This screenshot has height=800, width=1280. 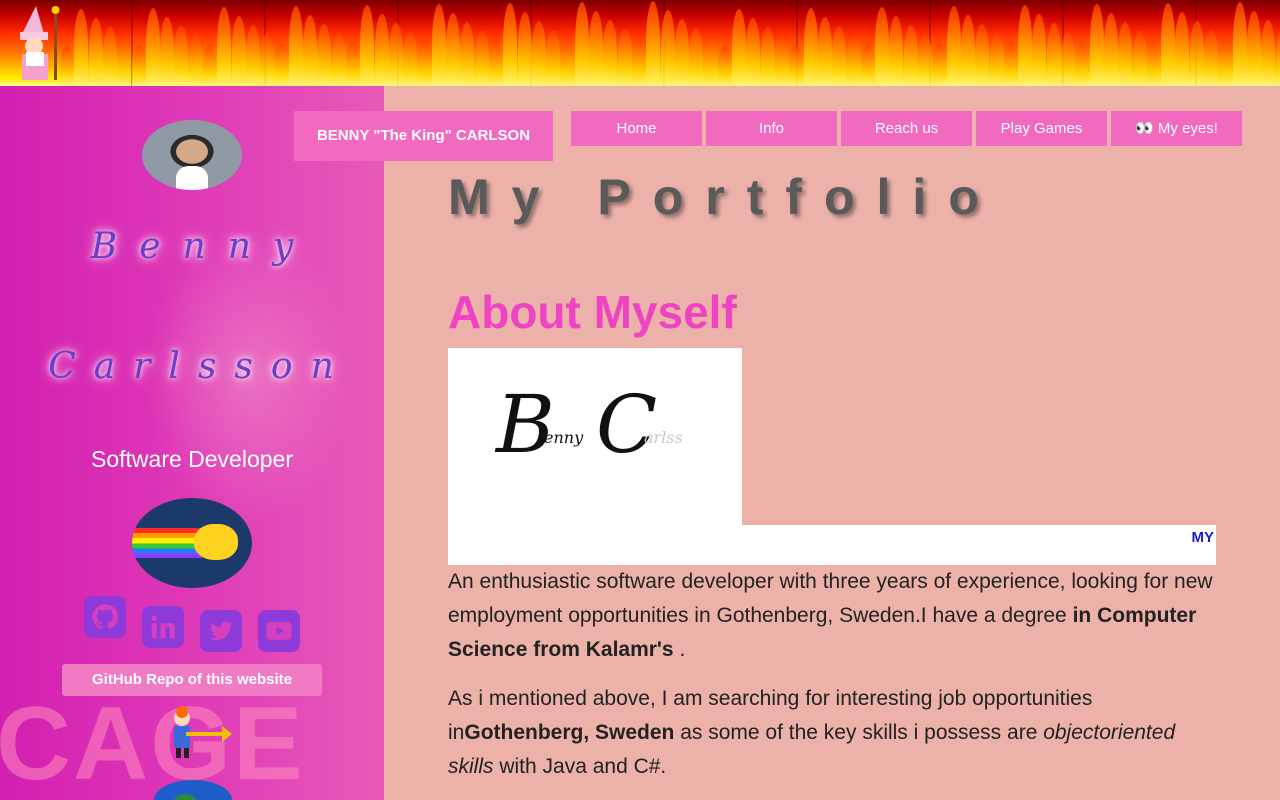 I want to click on rainbow-trail, so click(x=167, y=543).